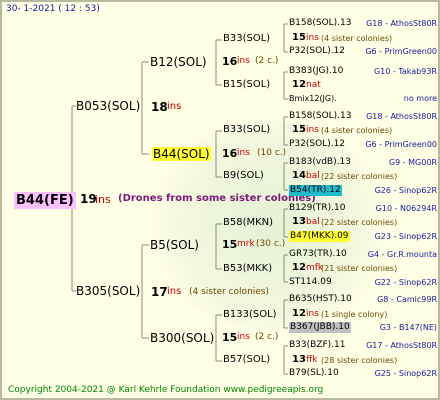 The width and height of the screenshot is (440, 400). What do you see at coordinates (354, 314) in the screenshot?
I see `g3-note: (1 single colony)` at bounding box center [354, 314].